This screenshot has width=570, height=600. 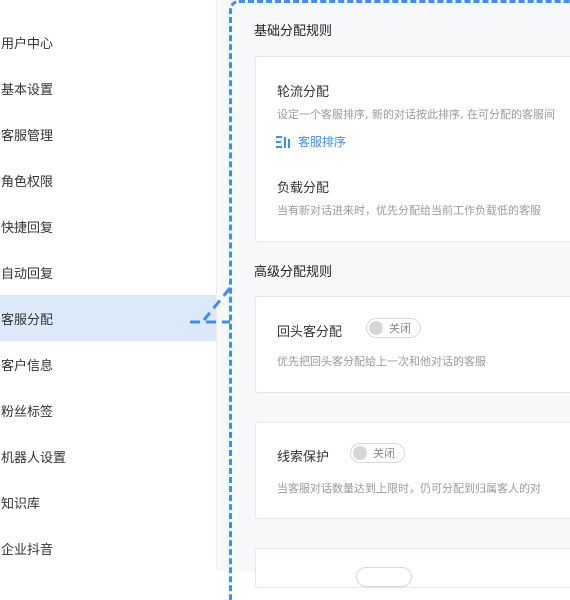 I want to click on next-rule-card, so click(x=412, y=568).